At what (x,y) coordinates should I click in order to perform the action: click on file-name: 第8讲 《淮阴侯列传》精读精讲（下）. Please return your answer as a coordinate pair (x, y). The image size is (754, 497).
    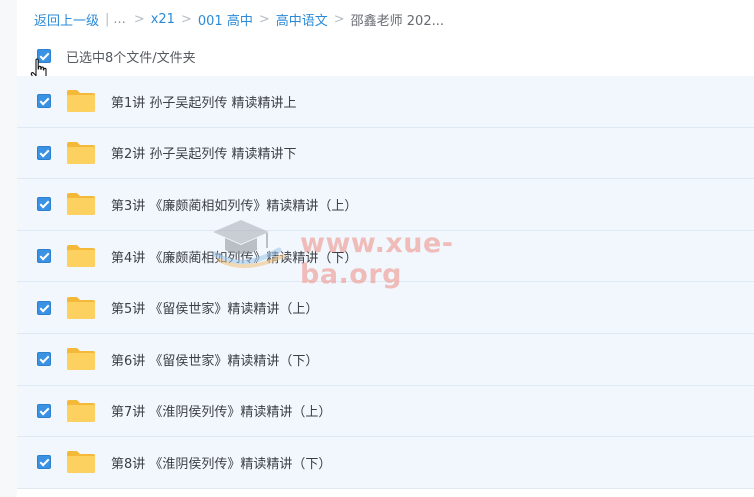
    Looking at the image, I should click on (221, 462).